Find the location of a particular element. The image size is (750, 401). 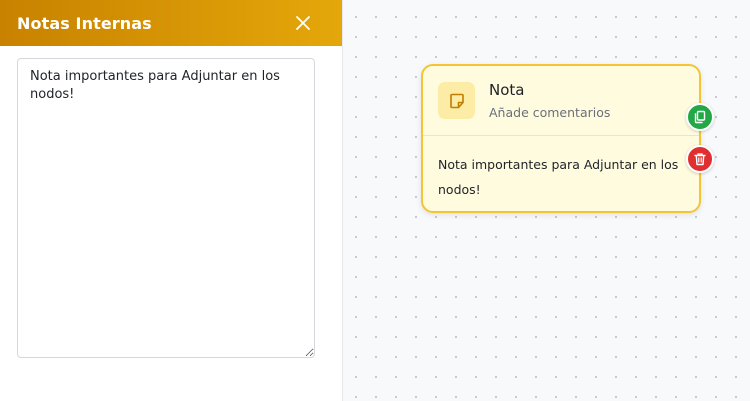

panel-header: Notas Internas is located at coordinates (171, 23).